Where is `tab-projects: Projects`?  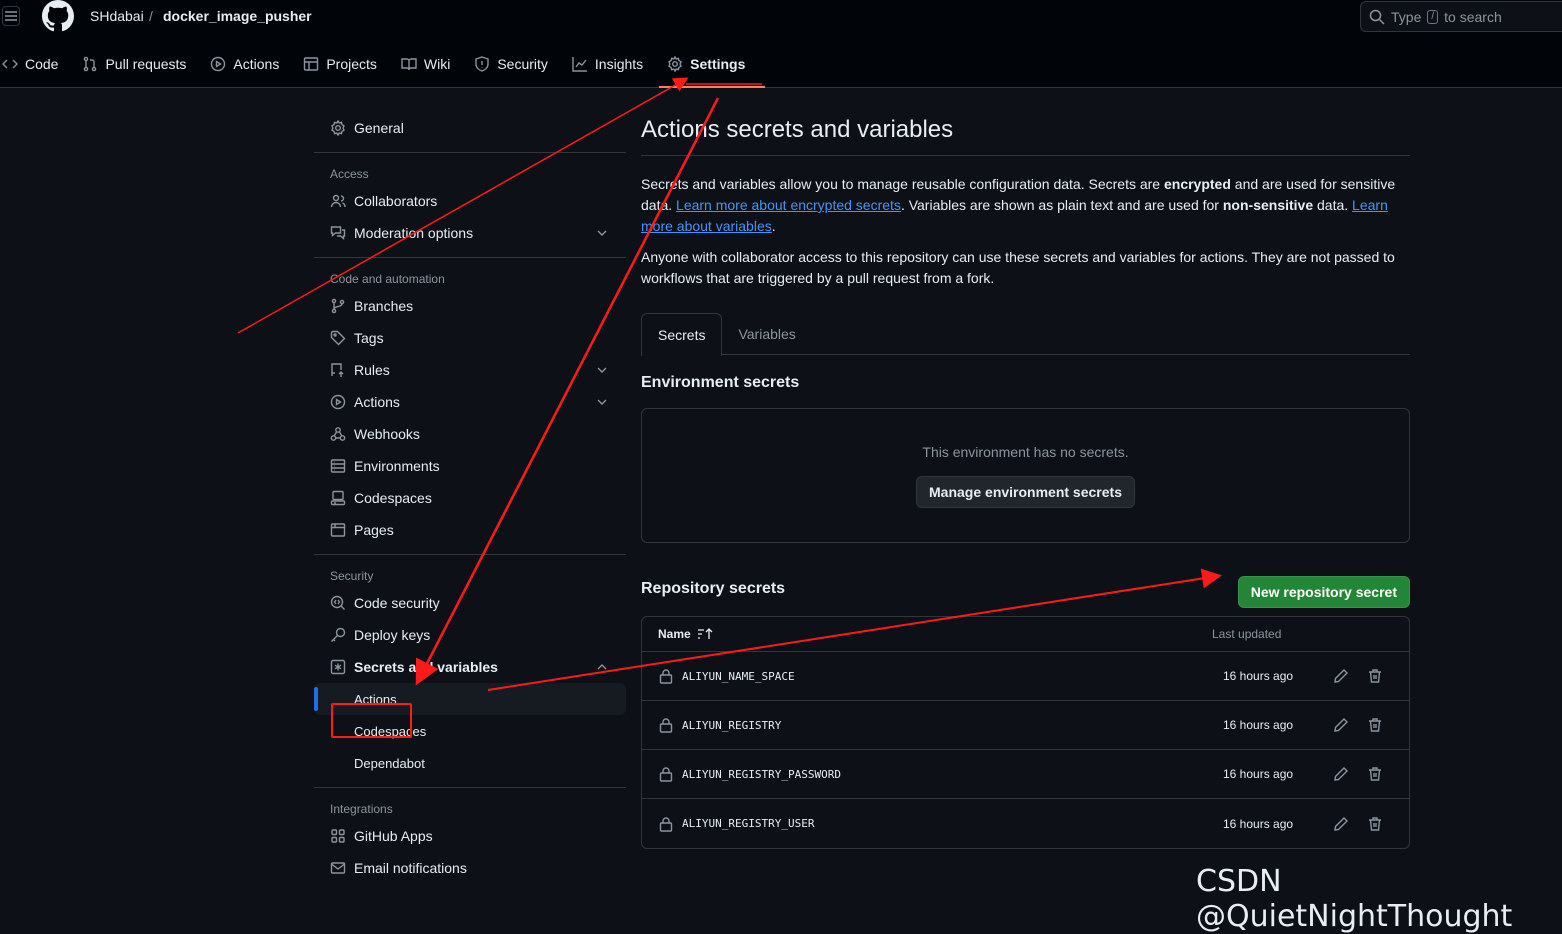 tab-projects: Projects is located at coordinates (346, 64).